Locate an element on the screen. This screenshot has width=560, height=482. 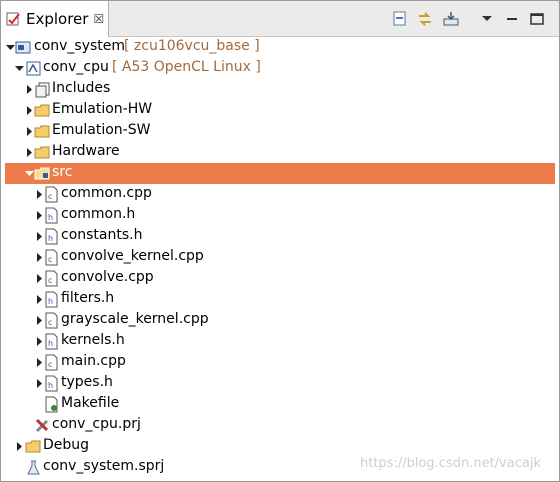
tree-label: conv_cpu.prj is located at coordinates (96, 424).